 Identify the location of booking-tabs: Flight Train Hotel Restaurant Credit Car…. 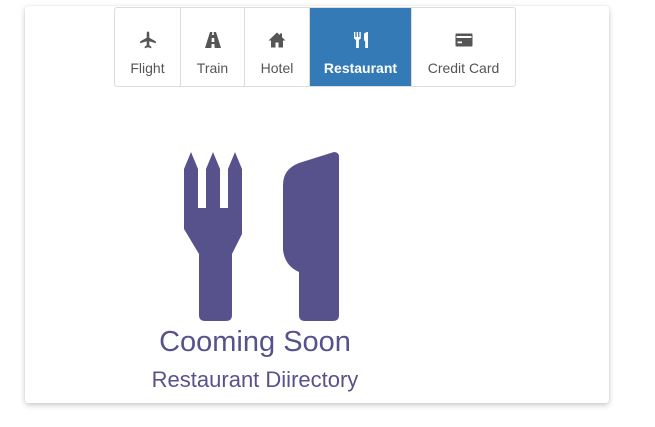
(315, 47).